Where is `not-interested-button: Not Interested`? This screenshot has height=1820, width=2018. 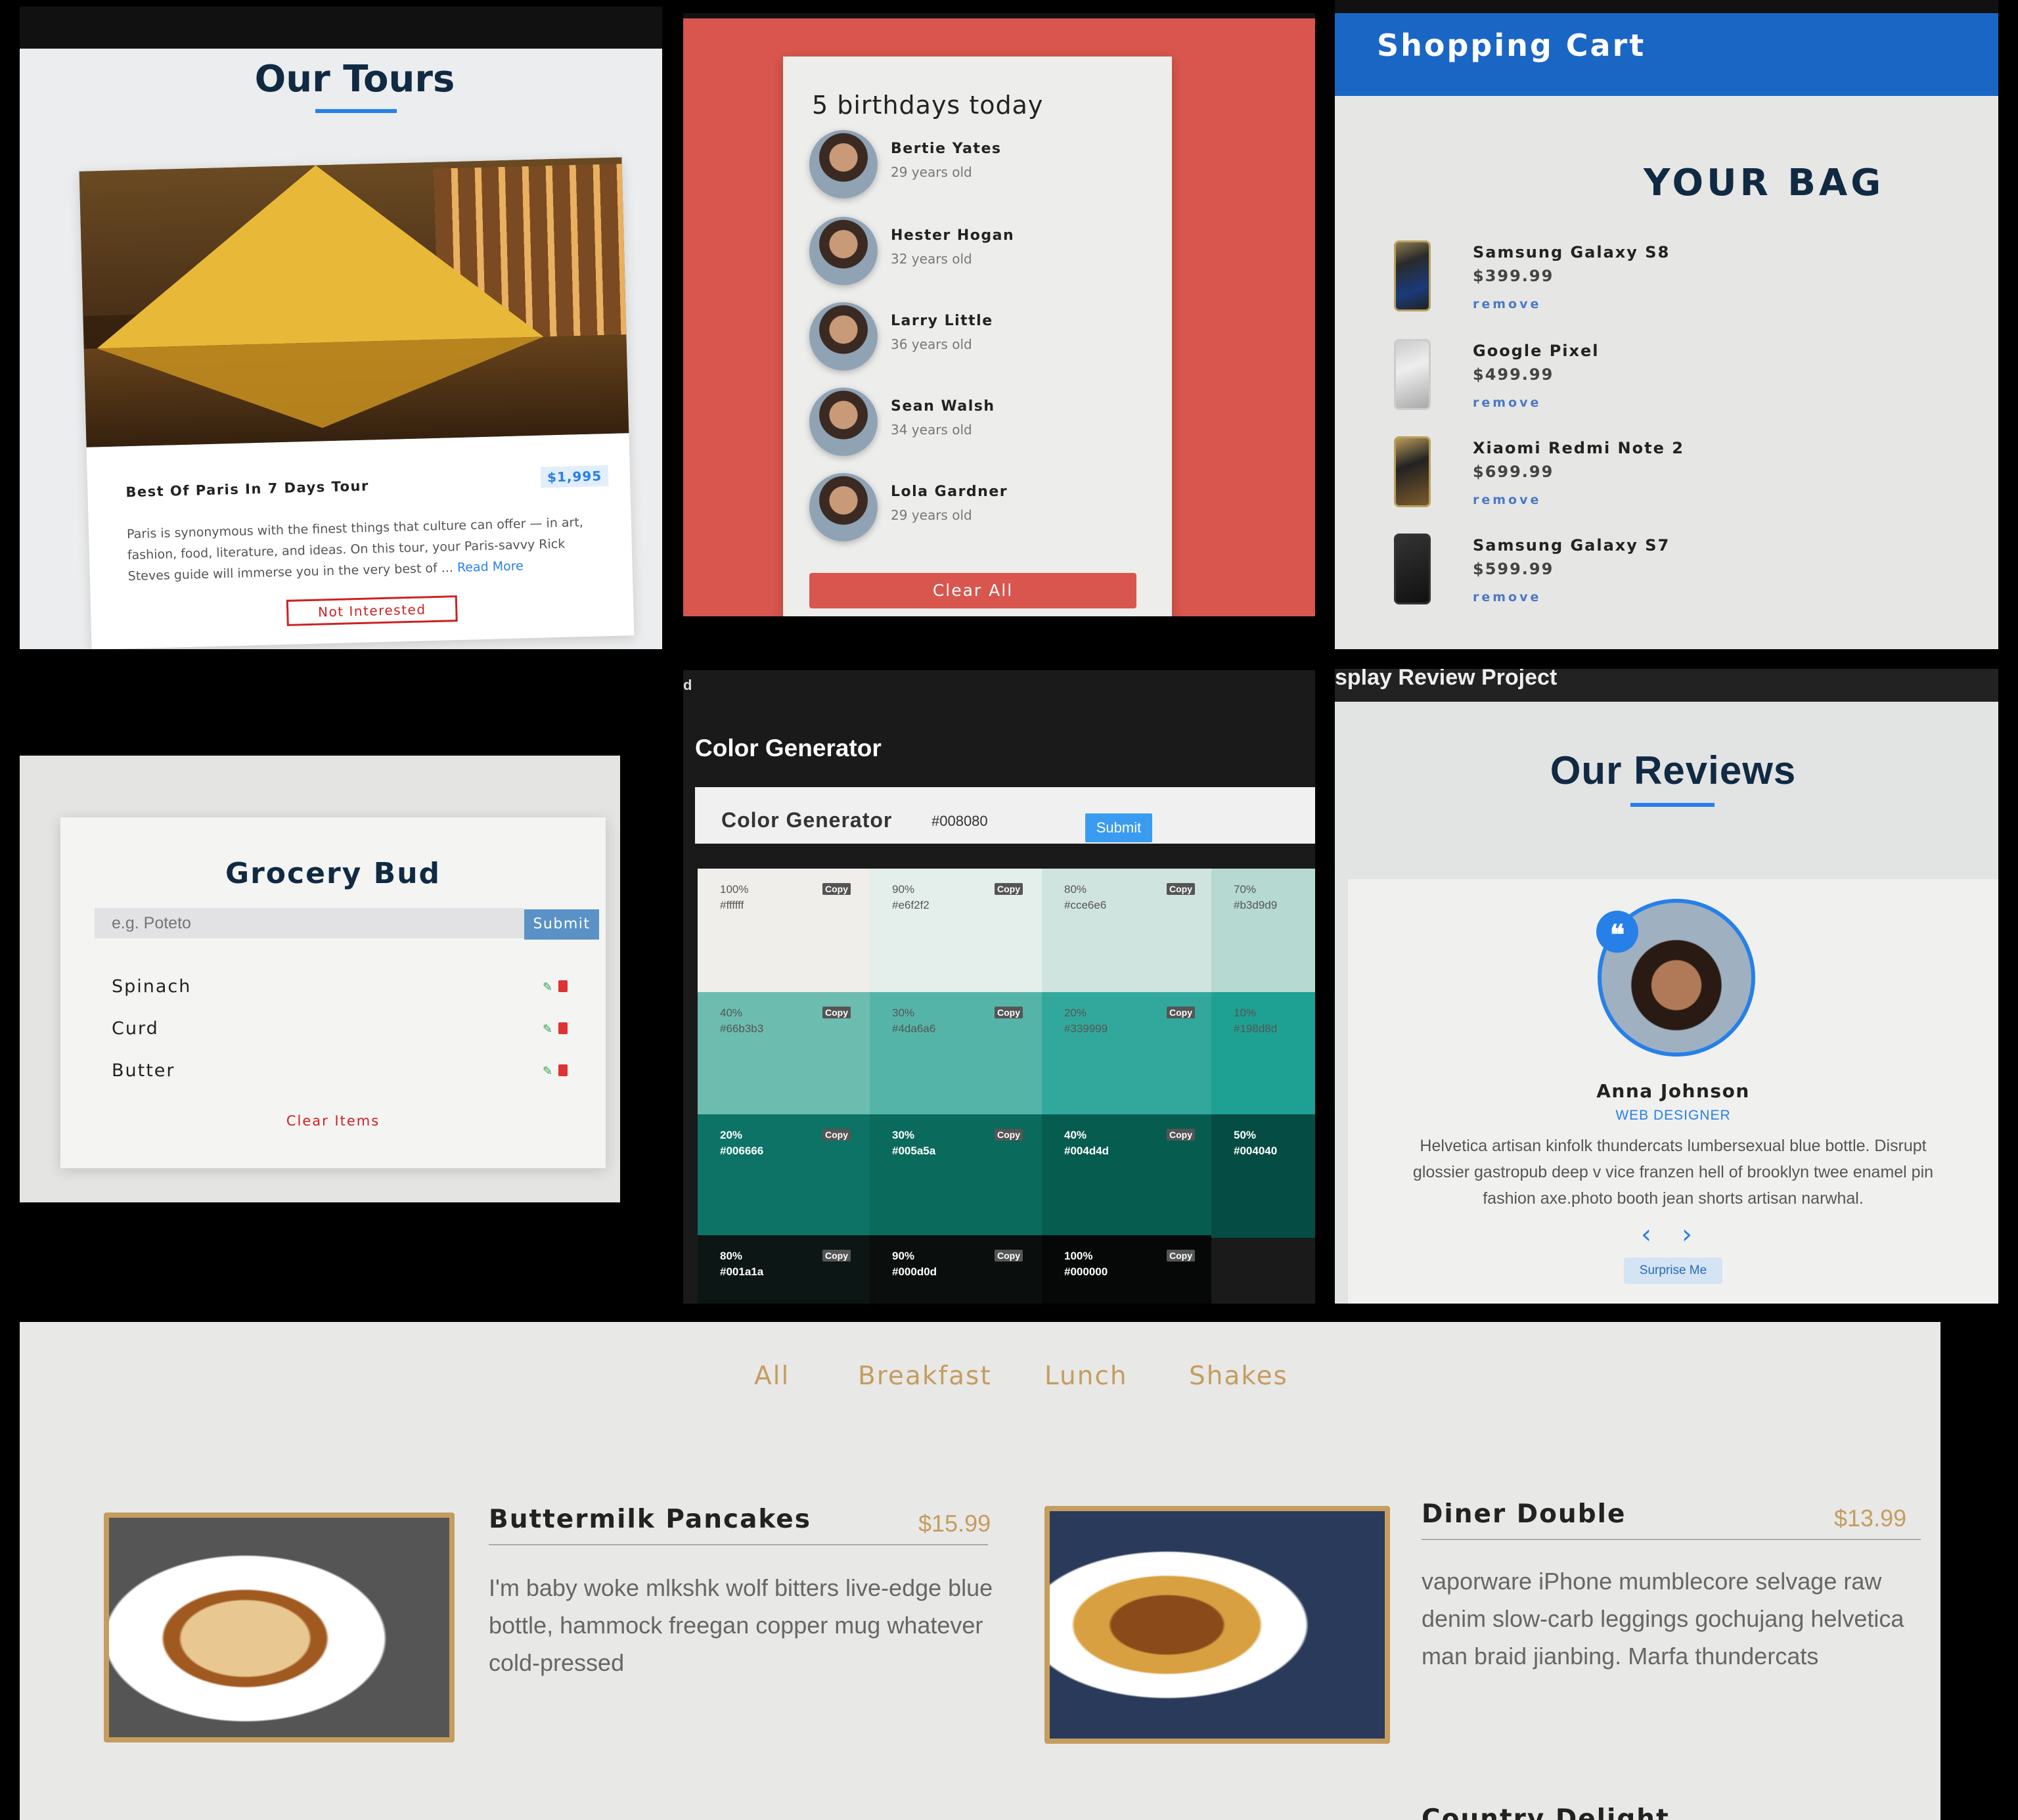
not-interested-button: Not Interested is located at coordinates (372, 610).